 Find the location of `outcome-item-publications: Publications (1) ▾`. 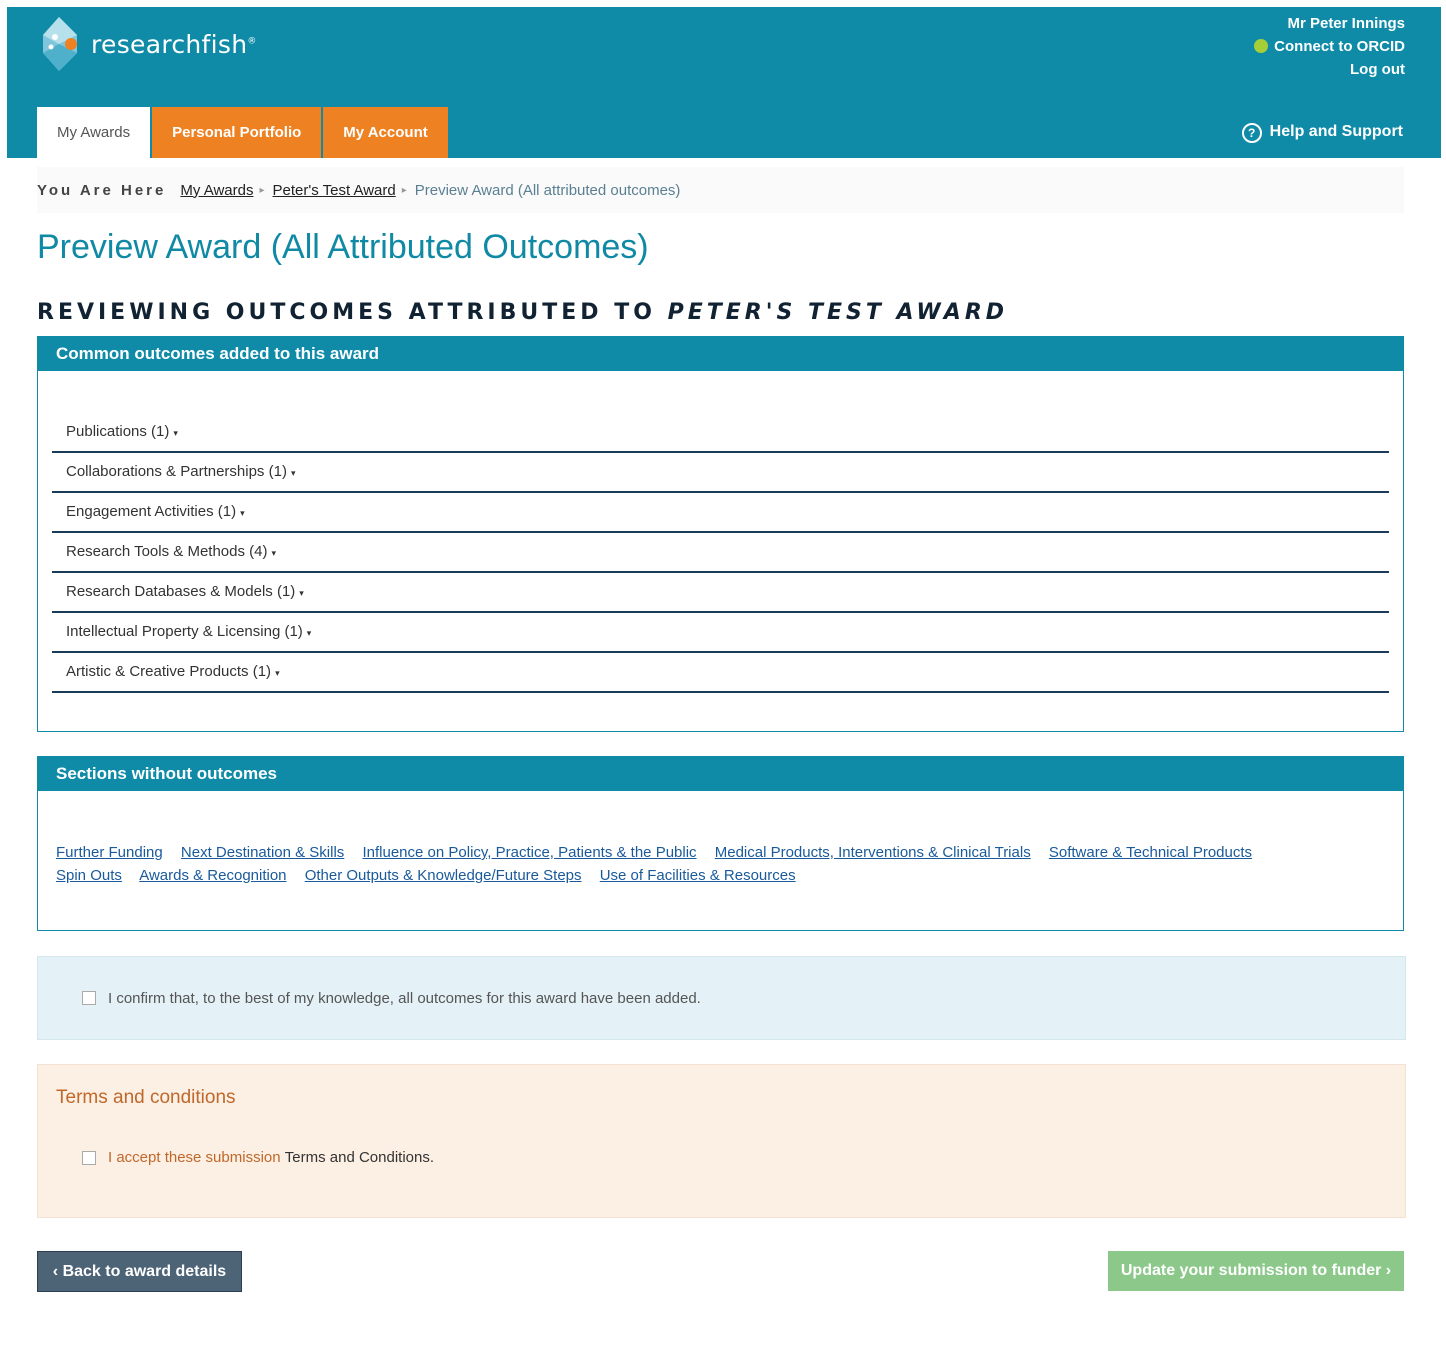

outcome-item-publications: Publications (1) ▾ is located at coordinates (720, 433).